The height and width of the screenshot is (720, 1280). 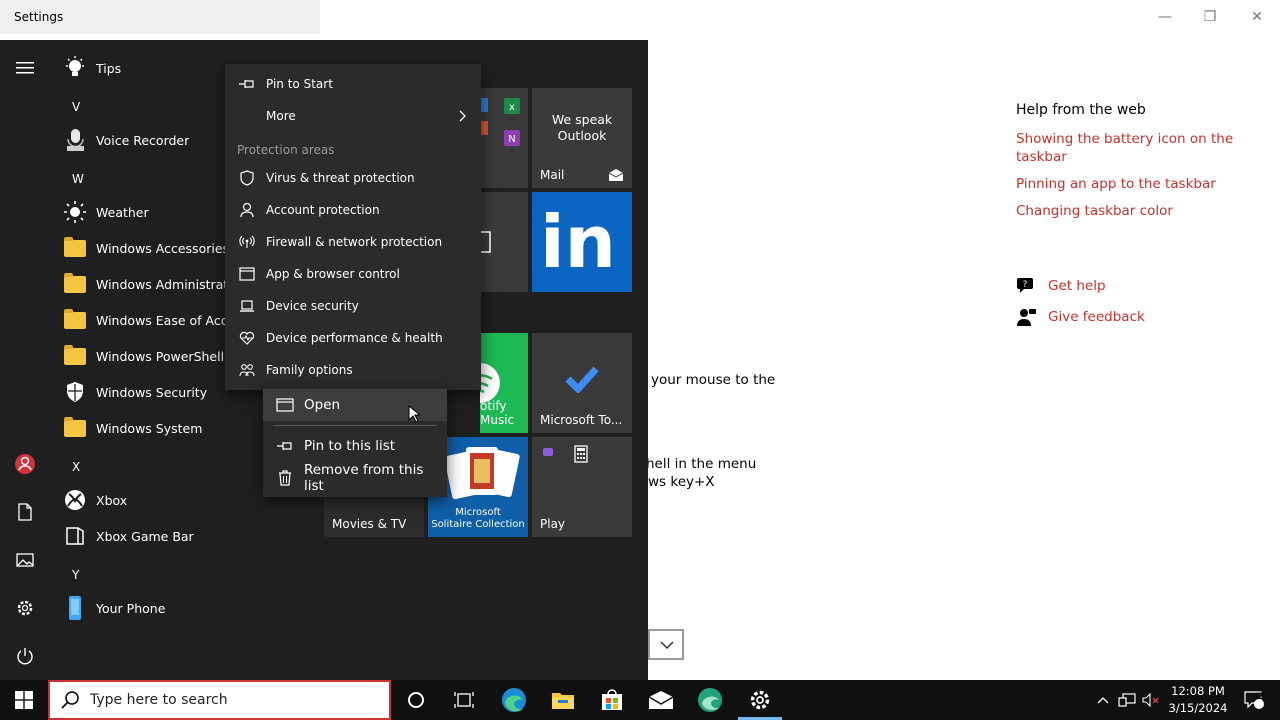 I want to click on app-voice-recorder: Voice Recorder, so click(x=124, y=140).